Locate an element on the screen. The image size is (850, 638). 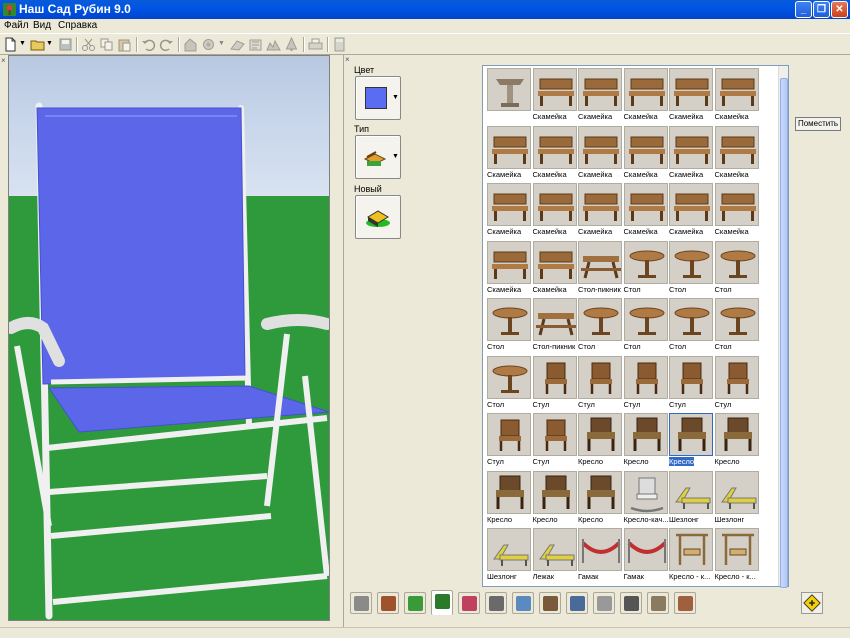
place-button: Поместить is located at coordinates (818, 124).